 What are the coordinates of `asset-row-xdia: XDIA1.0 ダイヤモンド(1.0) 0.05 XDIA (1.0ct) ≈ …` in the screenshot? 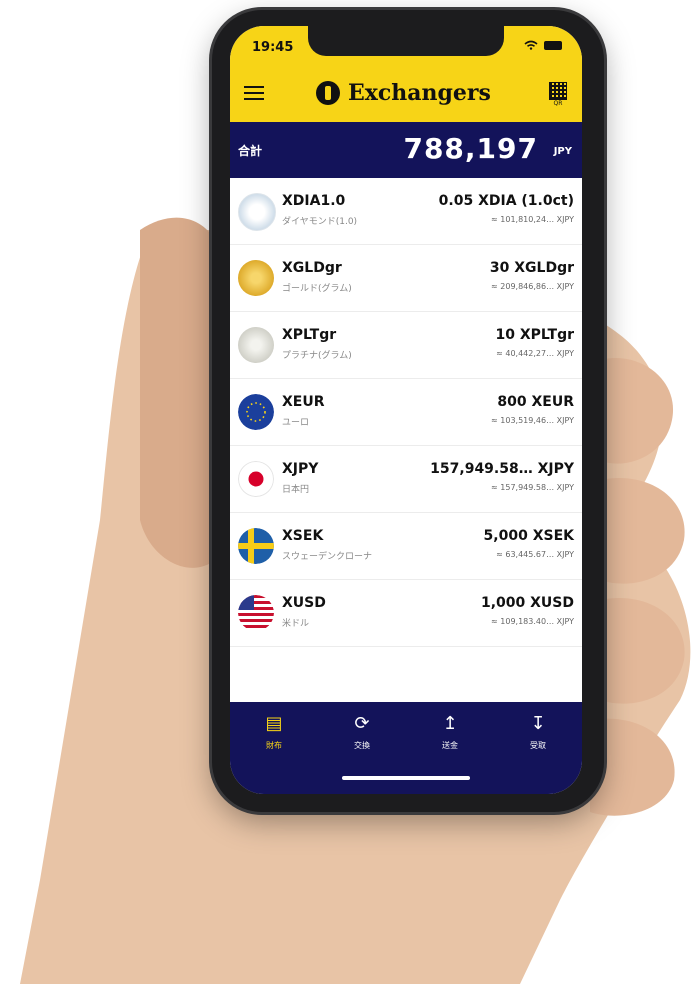 It's located at (406, 211).